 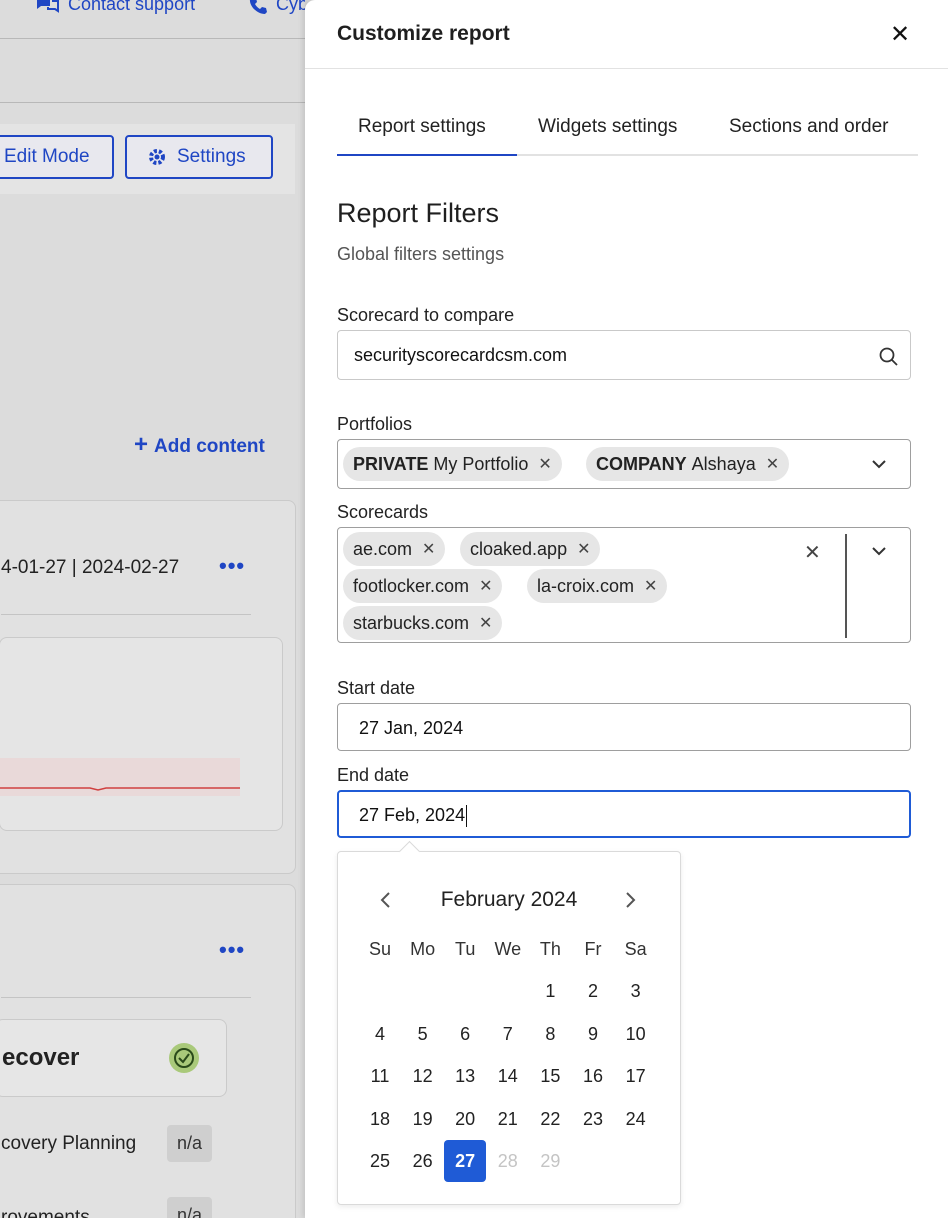 What do you see at coordinates (809, 127) in the screenshot?
I see `tab-sections-and-order: Sections and order` at bounding box center [809, 127].